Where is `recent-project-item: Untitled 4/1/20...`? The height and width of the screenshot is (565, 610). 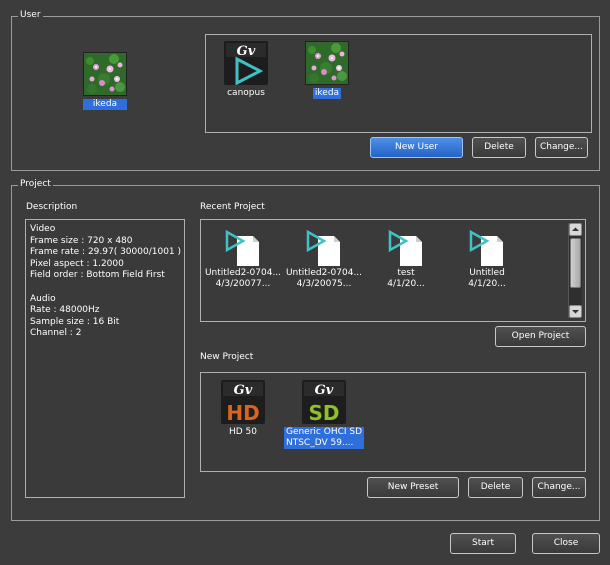
recent-project-item: Untitled 4/1/20... is located at coordinates (487, 259).